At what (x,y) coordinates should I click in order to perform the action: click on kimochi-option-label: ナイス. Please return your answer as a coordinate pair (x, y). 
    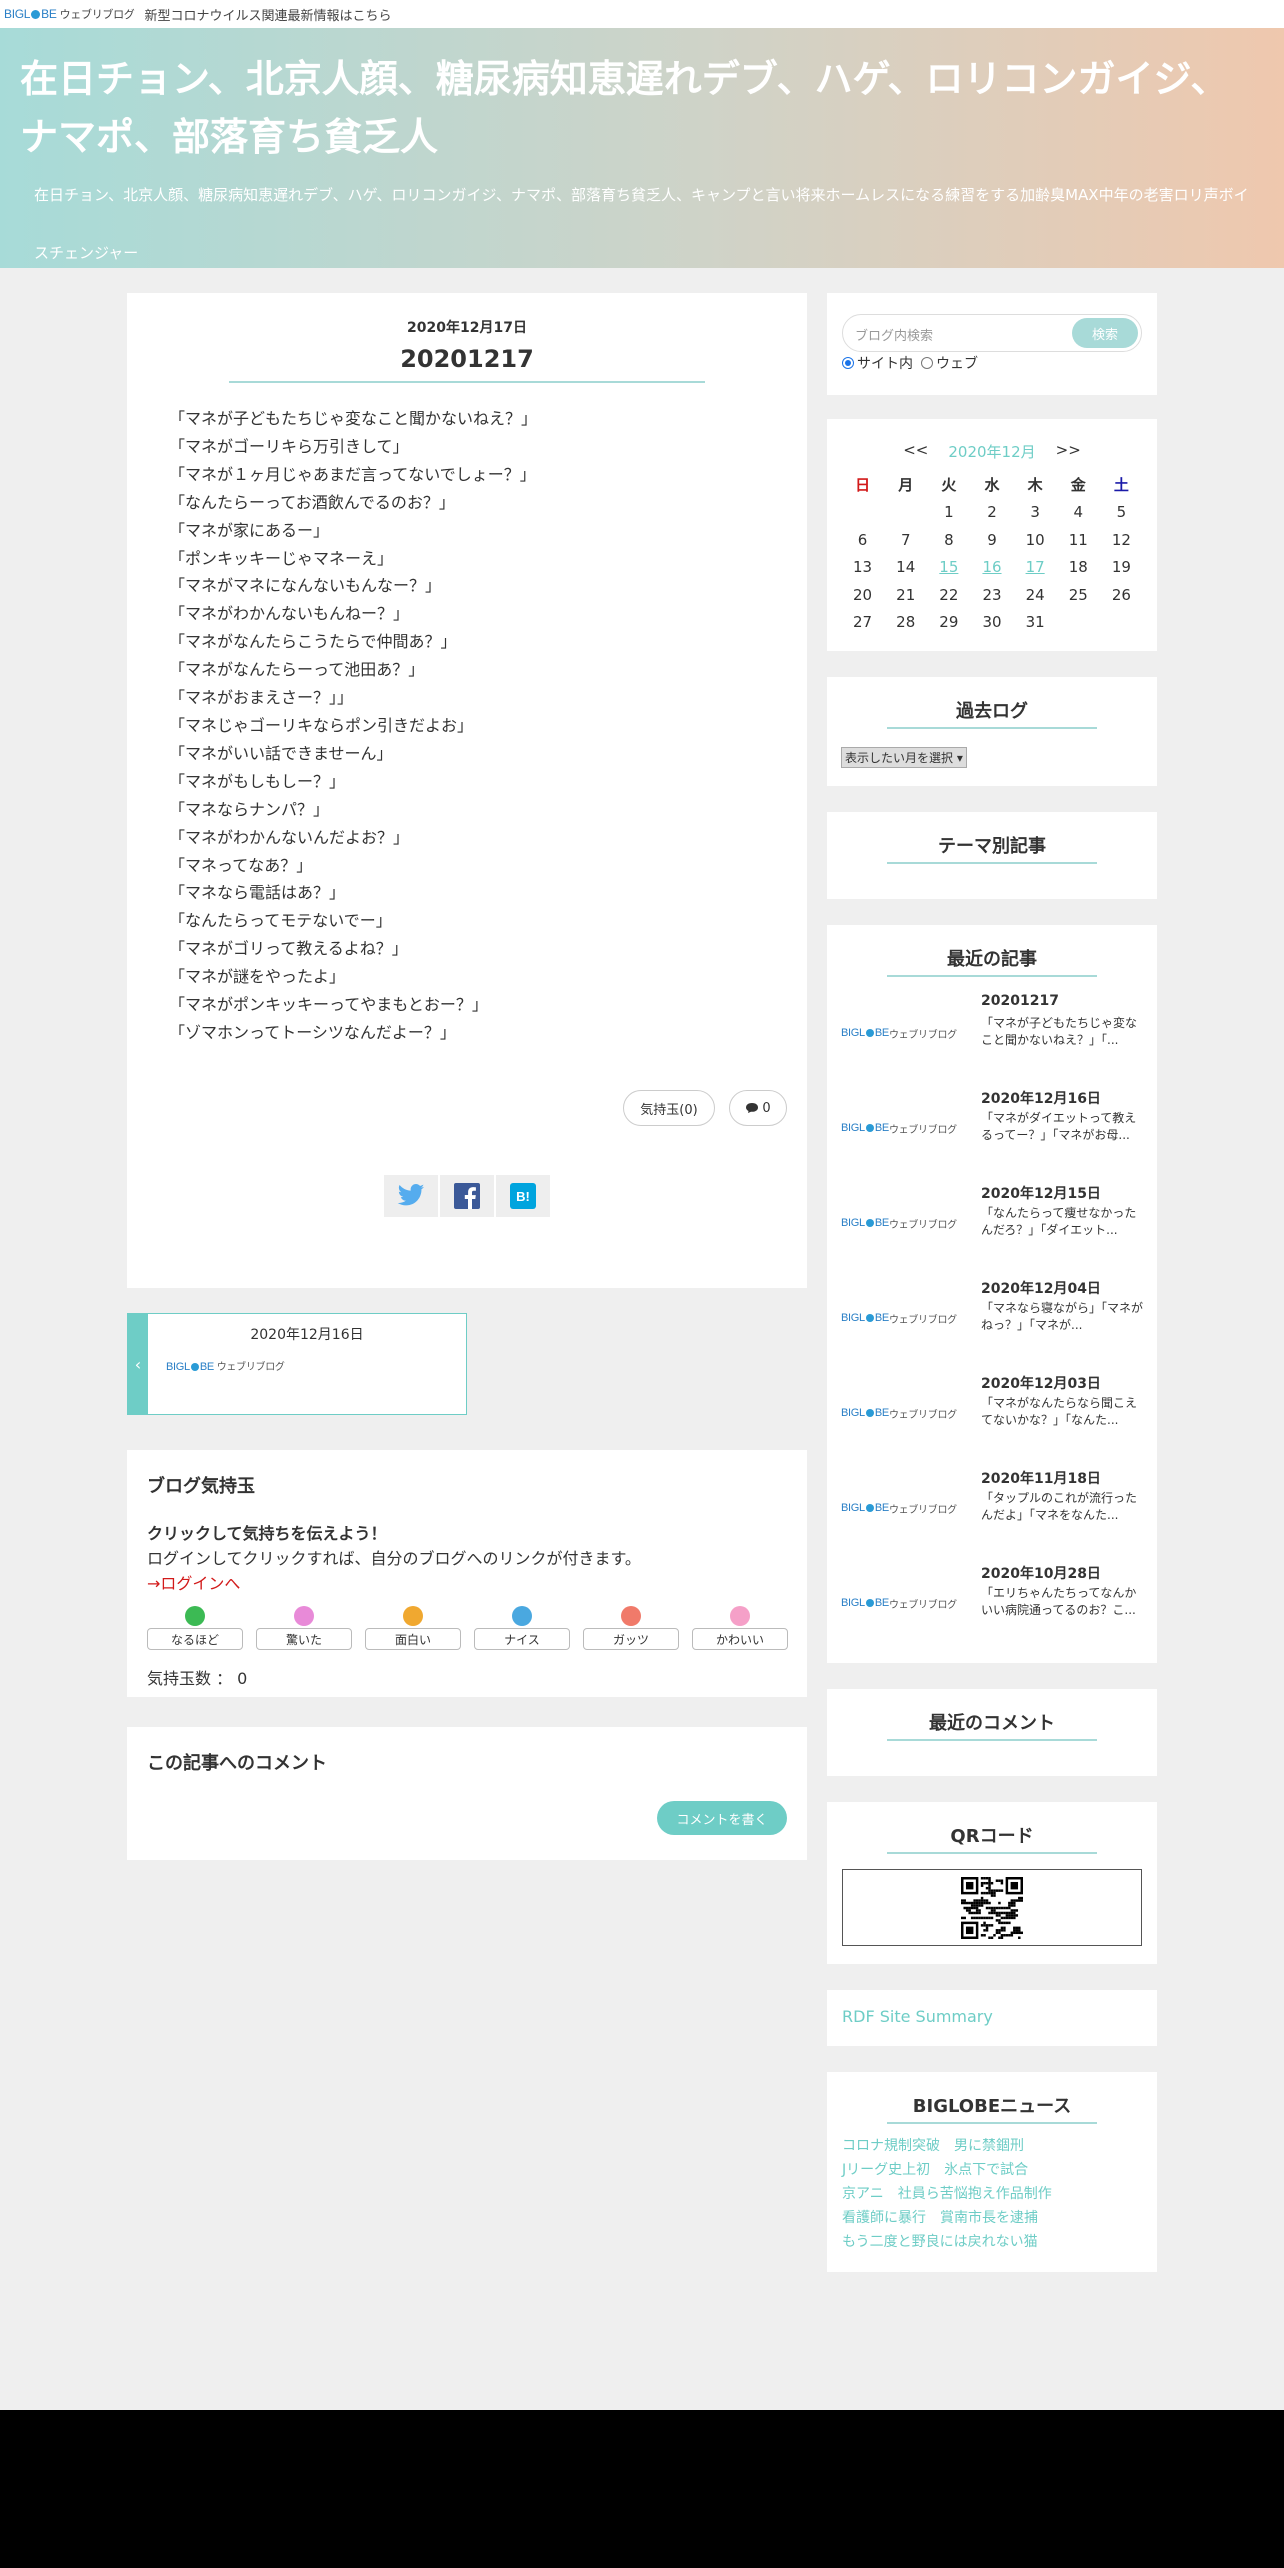
    Looking at the image, I should click on (522, 1639).